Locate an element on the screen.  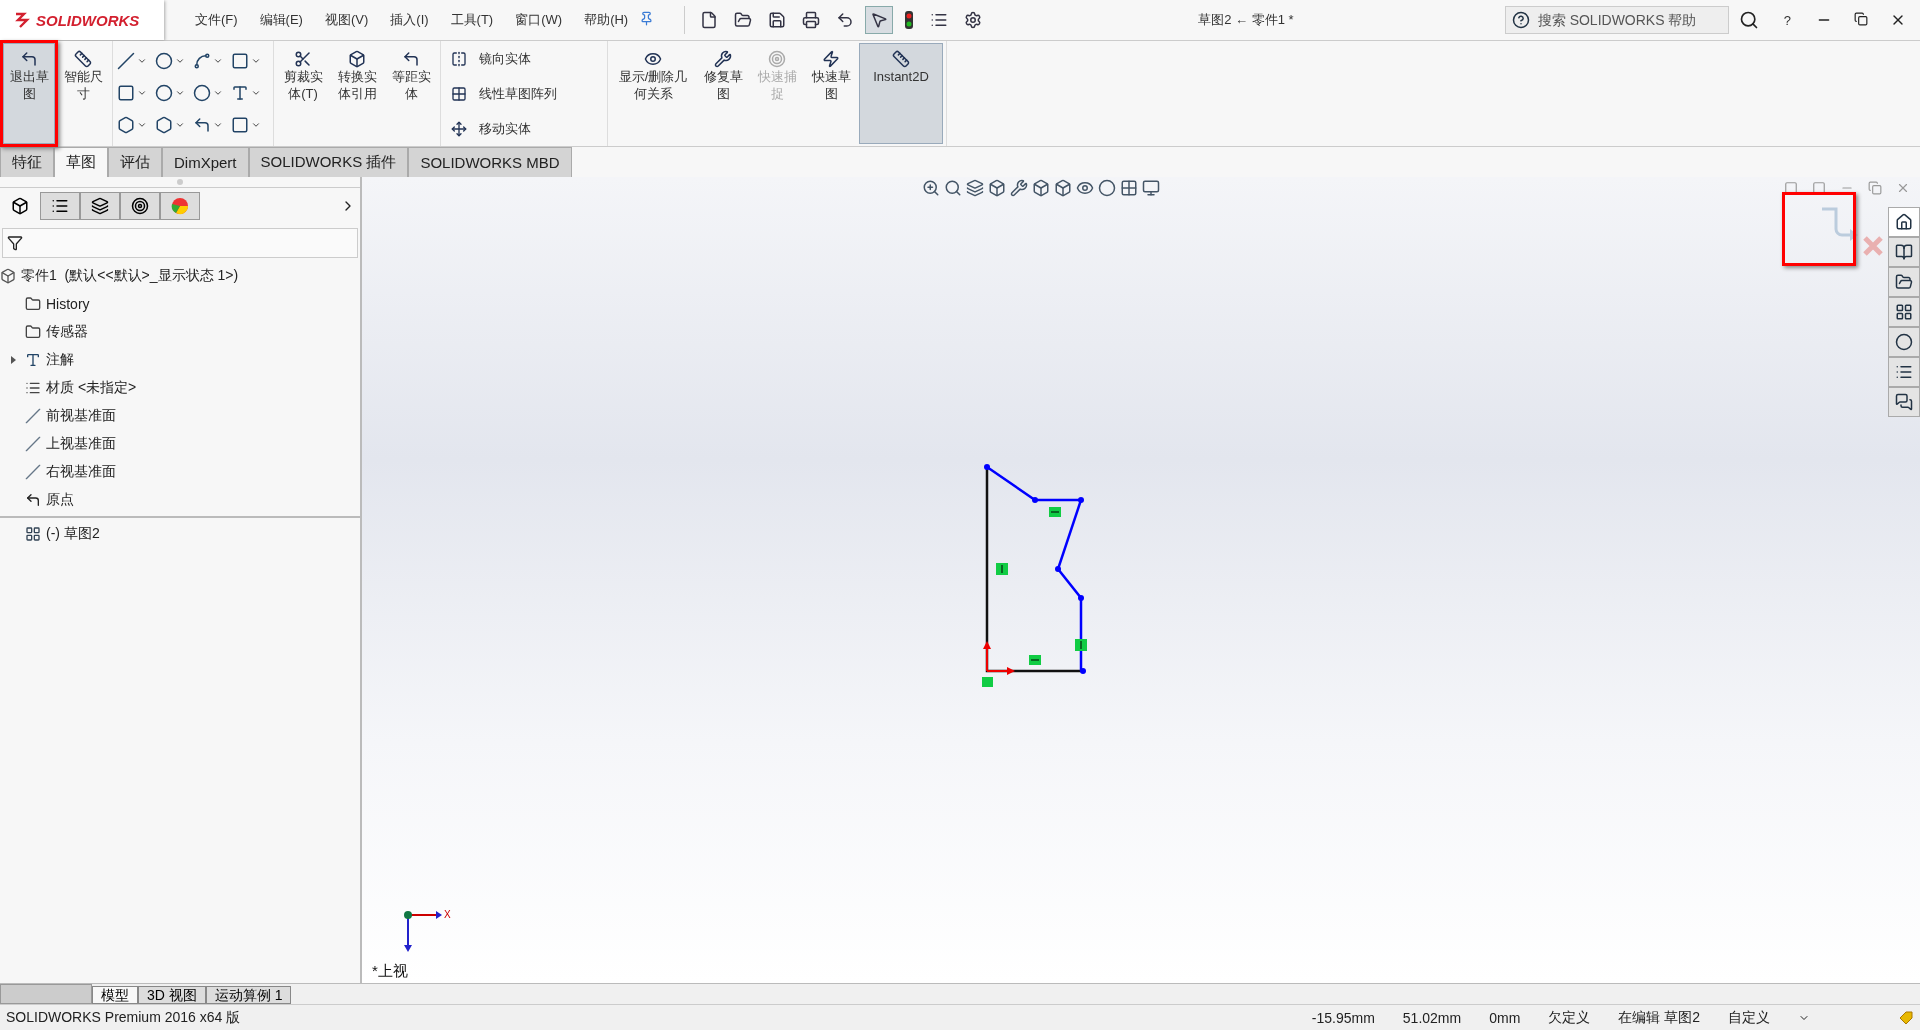
tree-item: 右视基准面 is located at coordinates (81, 472).